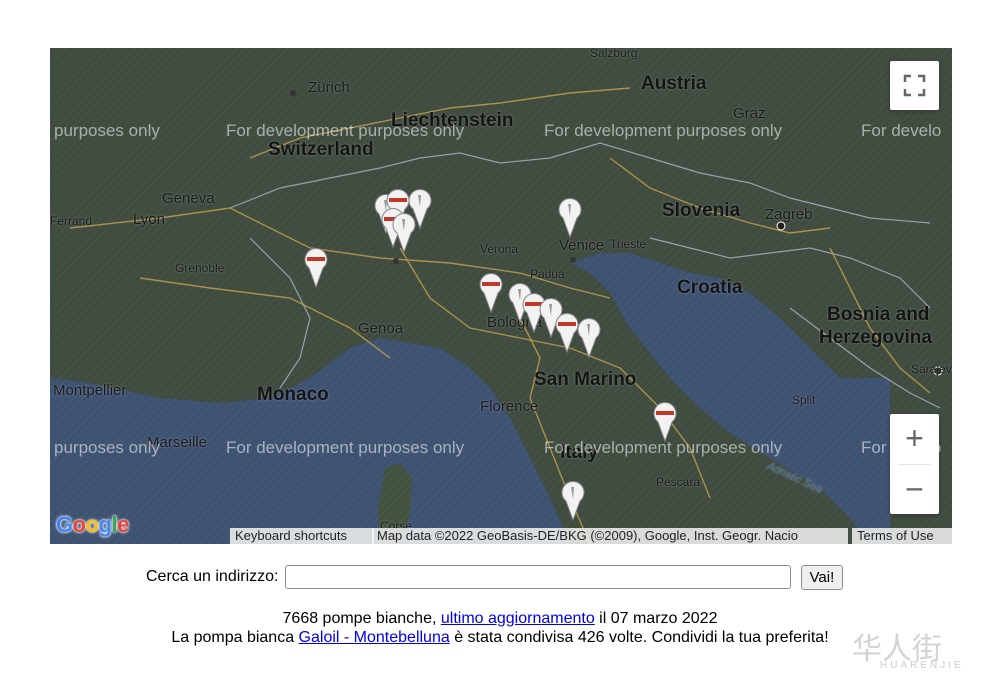 Image resolution: width=1000 pixels, height=683 pixels. I want to click on city-label: Florence, so click(509, 406).